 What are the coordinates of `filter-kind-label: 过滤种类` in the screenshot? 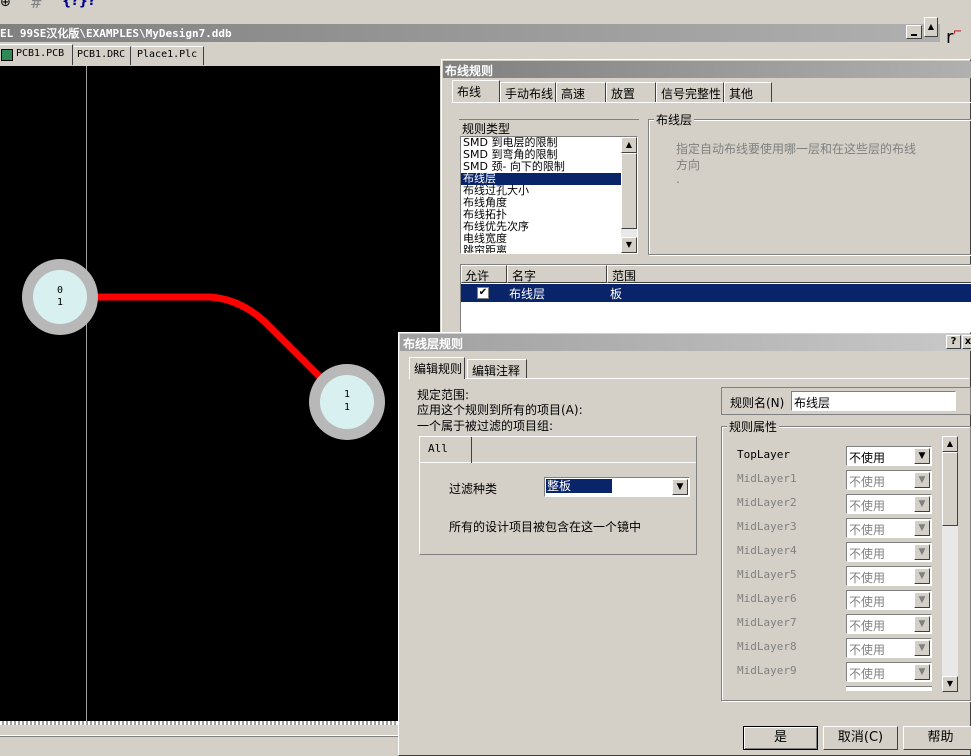 It's located at (473, 489).